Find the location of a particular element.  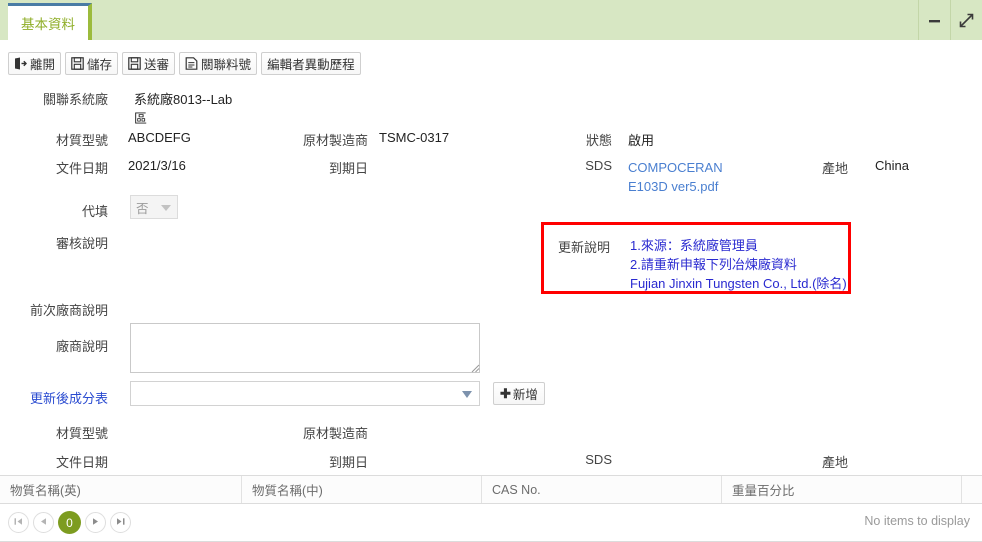

sds-file-link: COMPOCERAN E103D ver5.pdf is located at coordinates (675, 177).